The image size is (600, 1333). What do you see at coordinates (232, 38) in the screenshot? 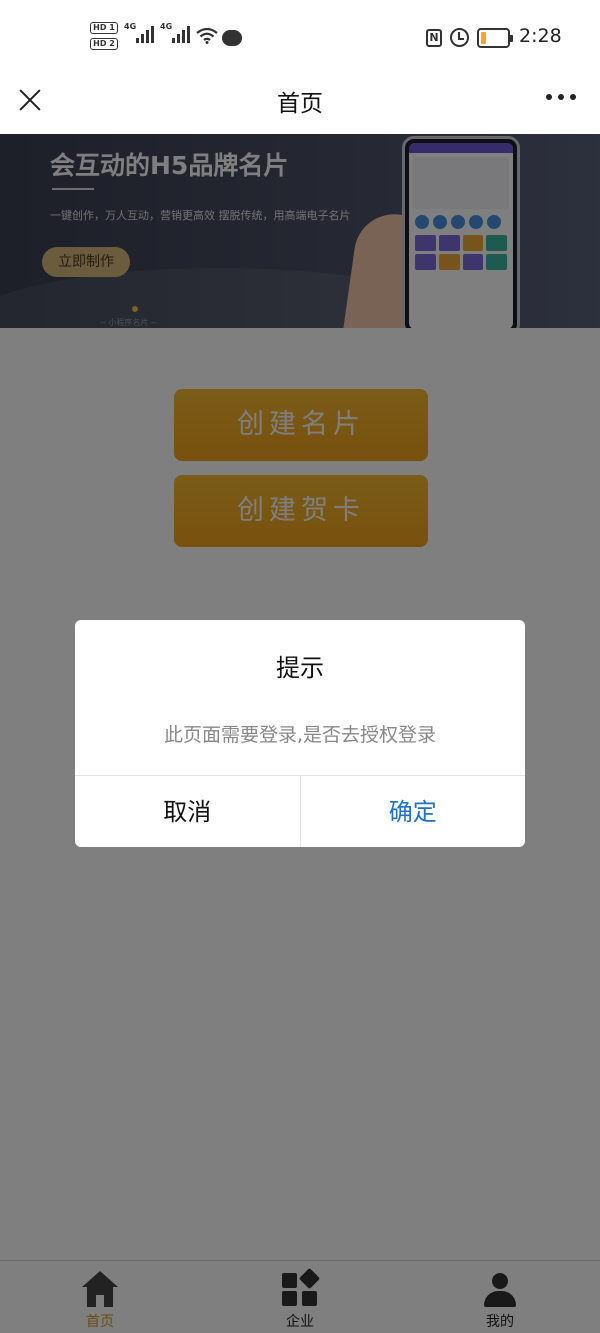
I see `message-icon` at bounding box center [232, 38].